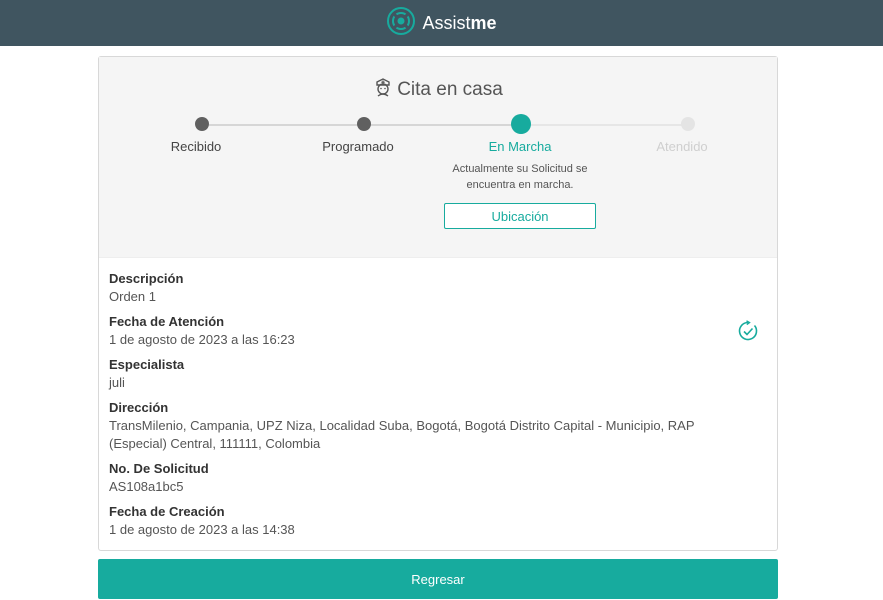 This screenshot has width=883, height=600. Describe the element at coordinates (682, 146) in the screenshot. I see `step-label-atendido: Atendido` at that location.